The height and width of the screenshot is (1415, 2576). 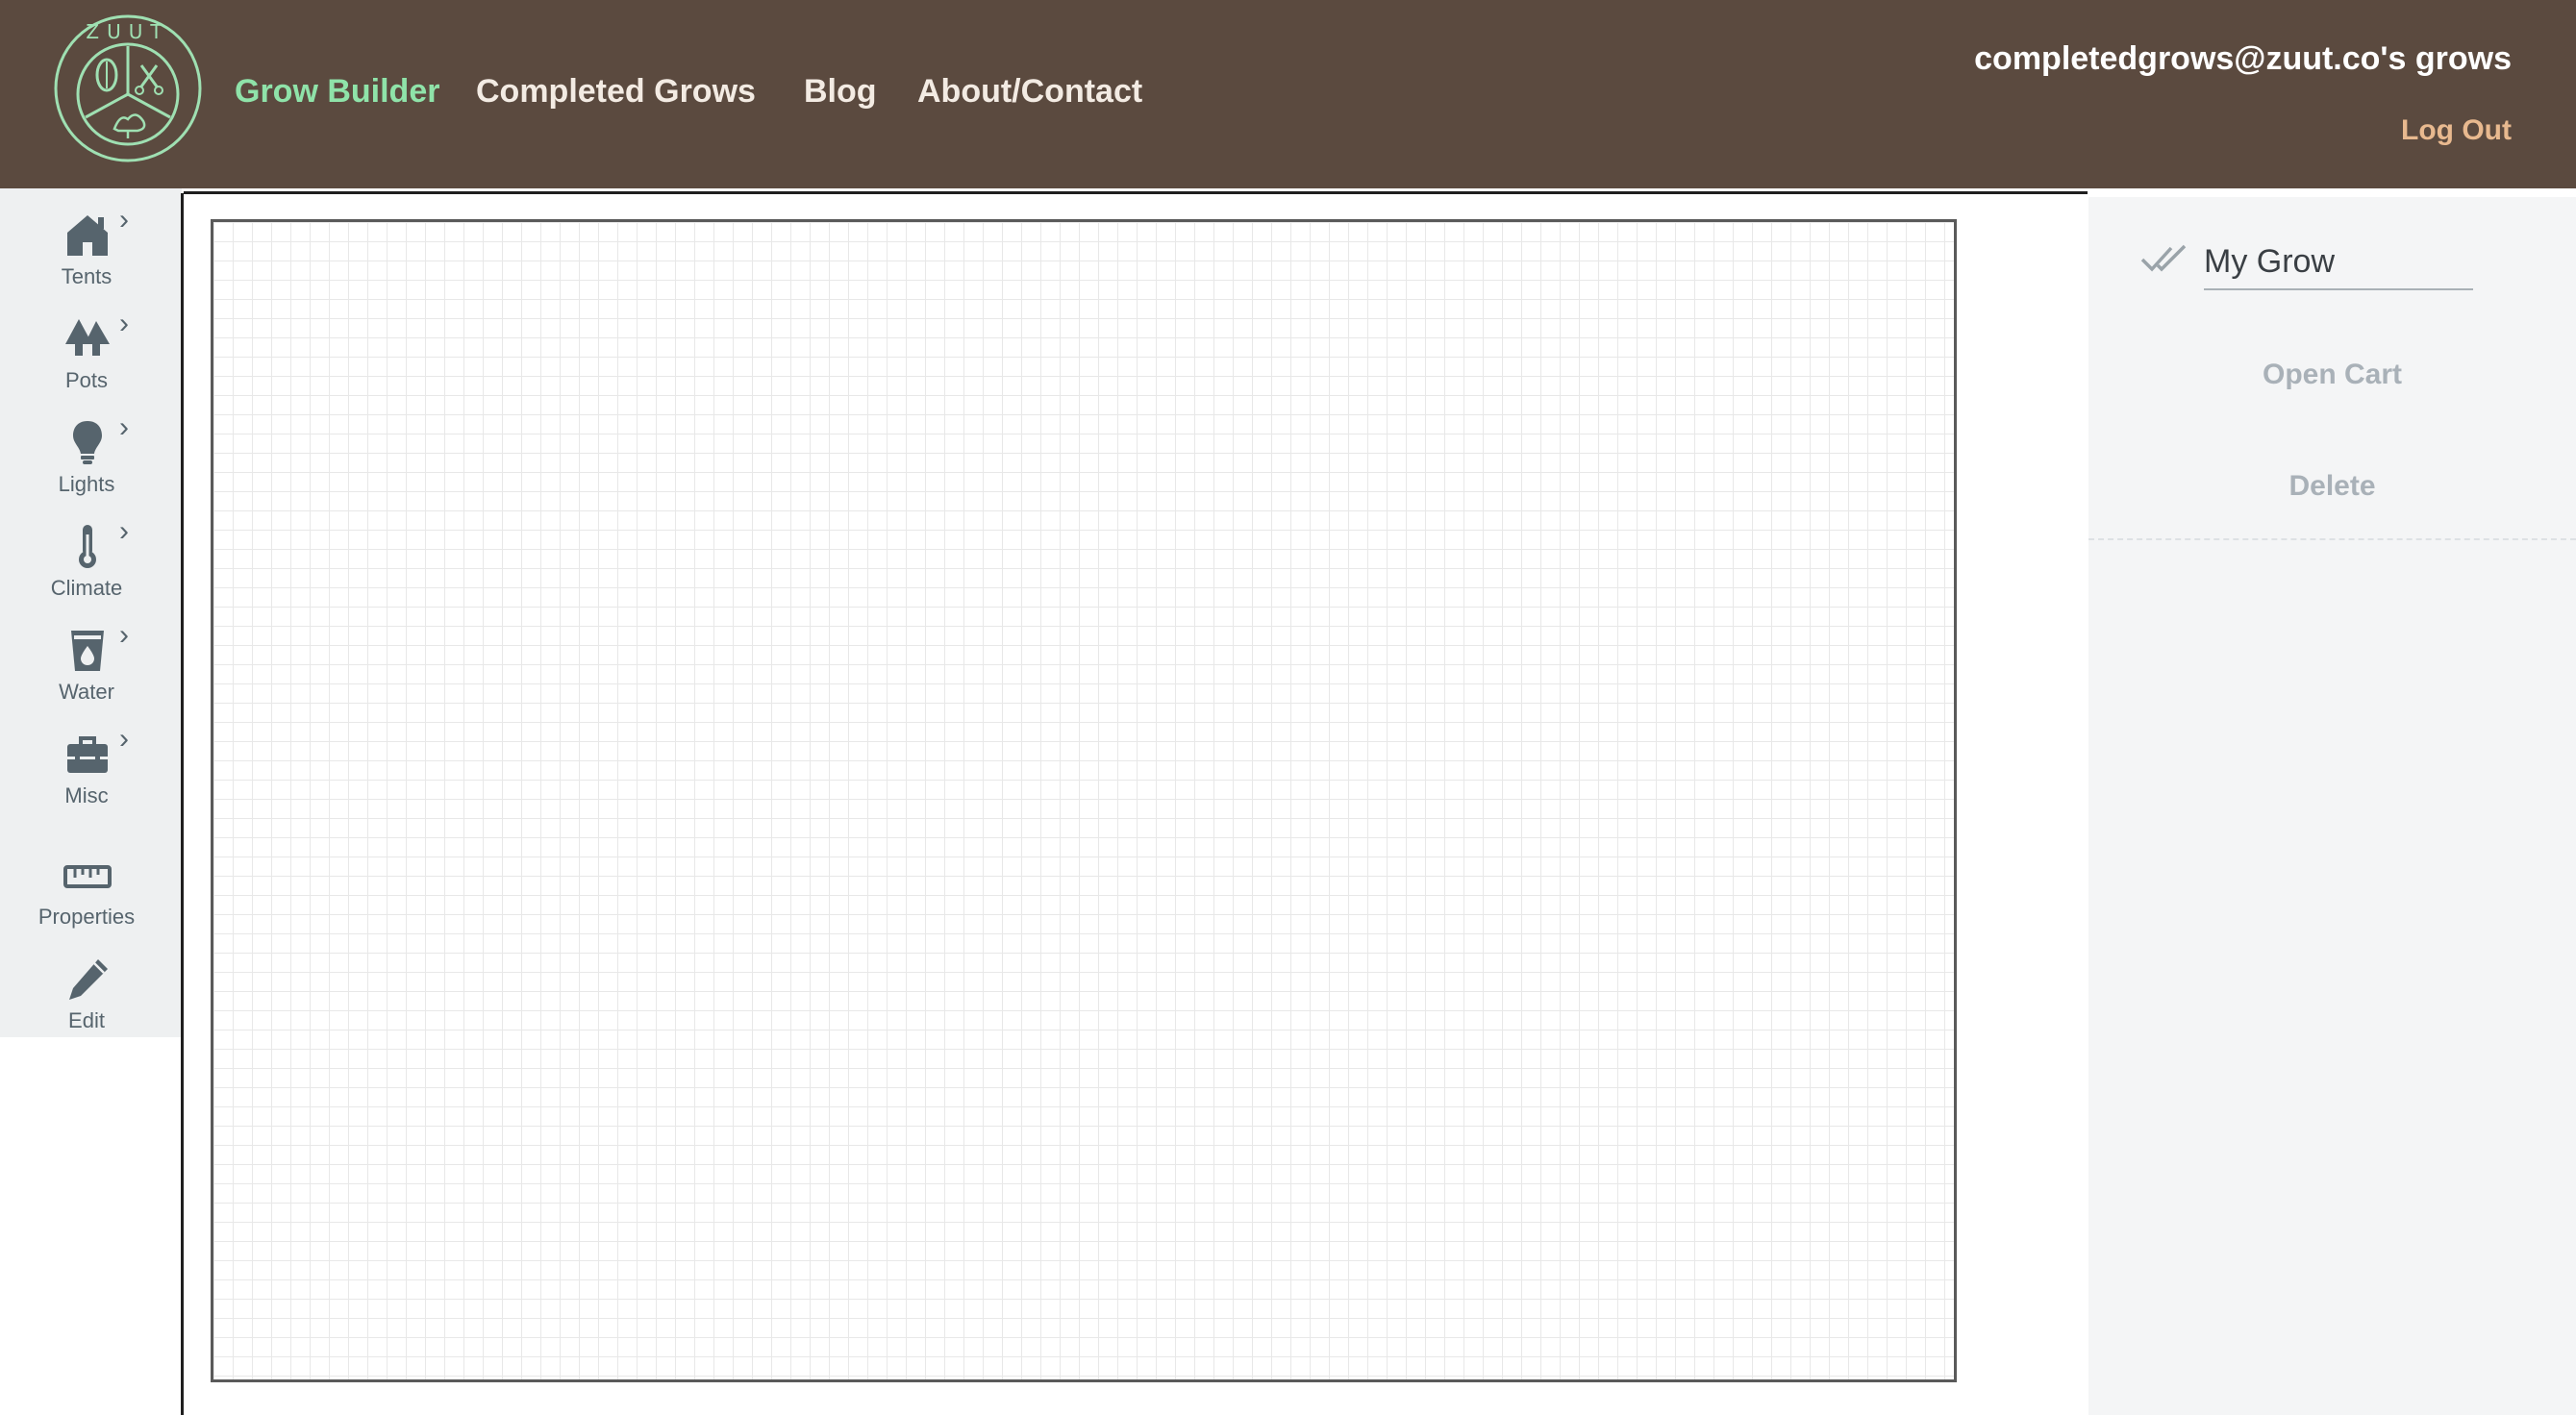 I want to click on nav-blog: Blog, so click(x=840, y=91).